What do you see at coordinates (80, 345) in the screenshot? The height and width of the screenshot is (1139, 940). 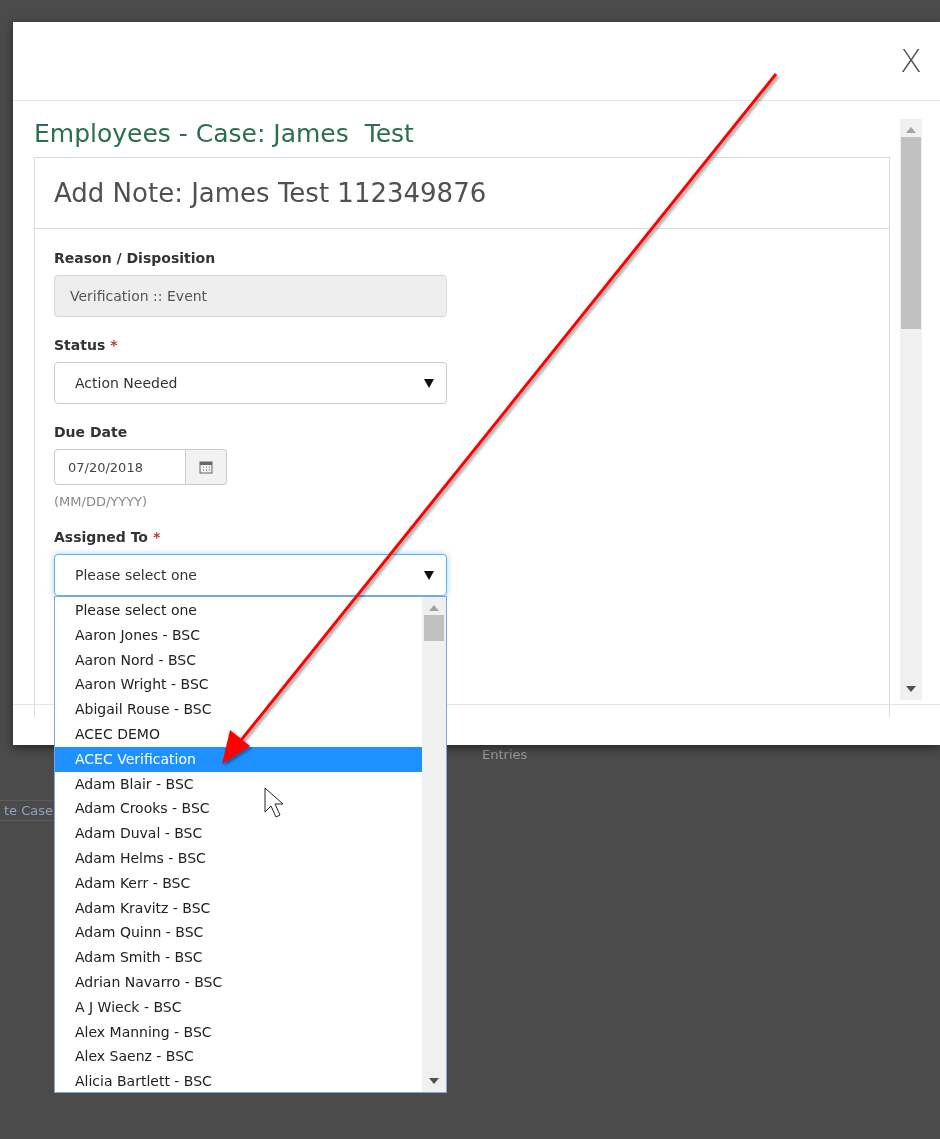 I see `field-label: Status` at bounding box center [80, 345].